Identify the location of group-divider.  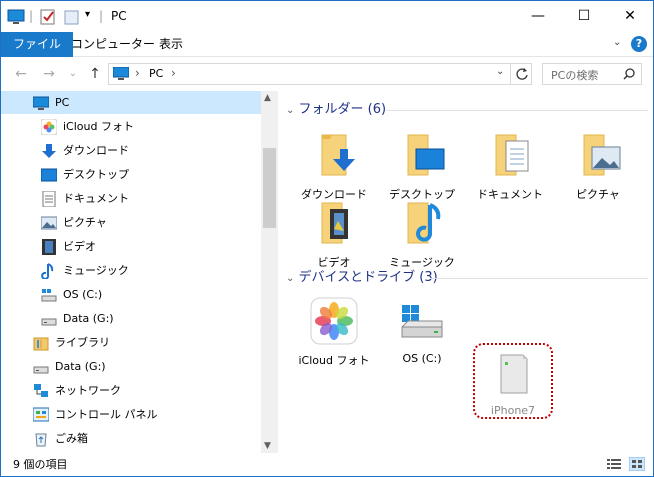
(539, 278).